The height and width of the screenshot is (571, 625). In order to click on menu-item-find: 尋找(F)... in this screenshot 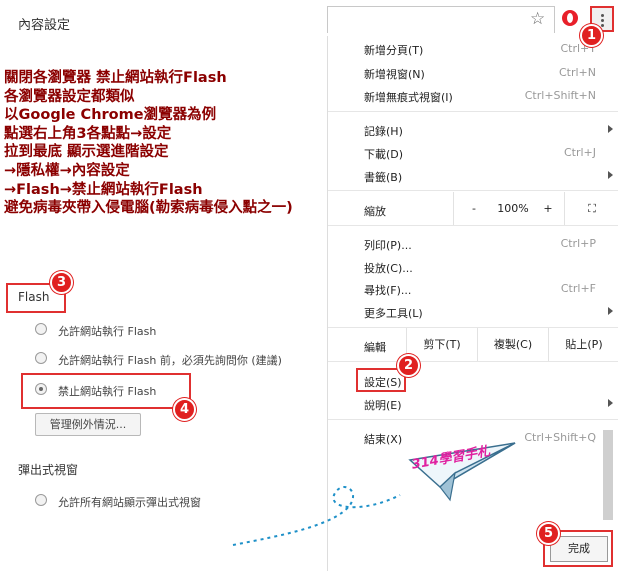, I will do `click(387, 290)`.